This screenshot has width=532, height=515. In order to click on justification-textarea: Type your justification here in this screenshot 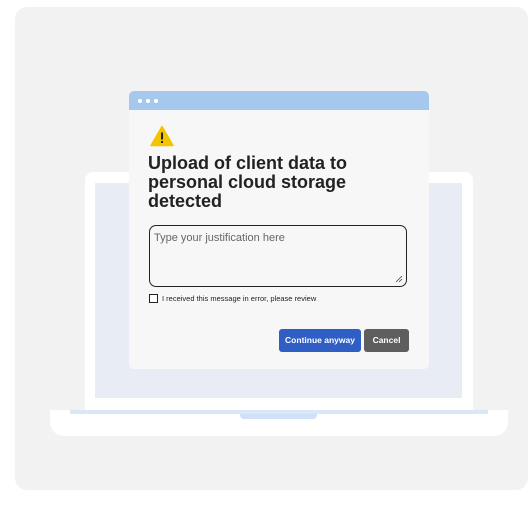, I will do `click(278, 256)`.